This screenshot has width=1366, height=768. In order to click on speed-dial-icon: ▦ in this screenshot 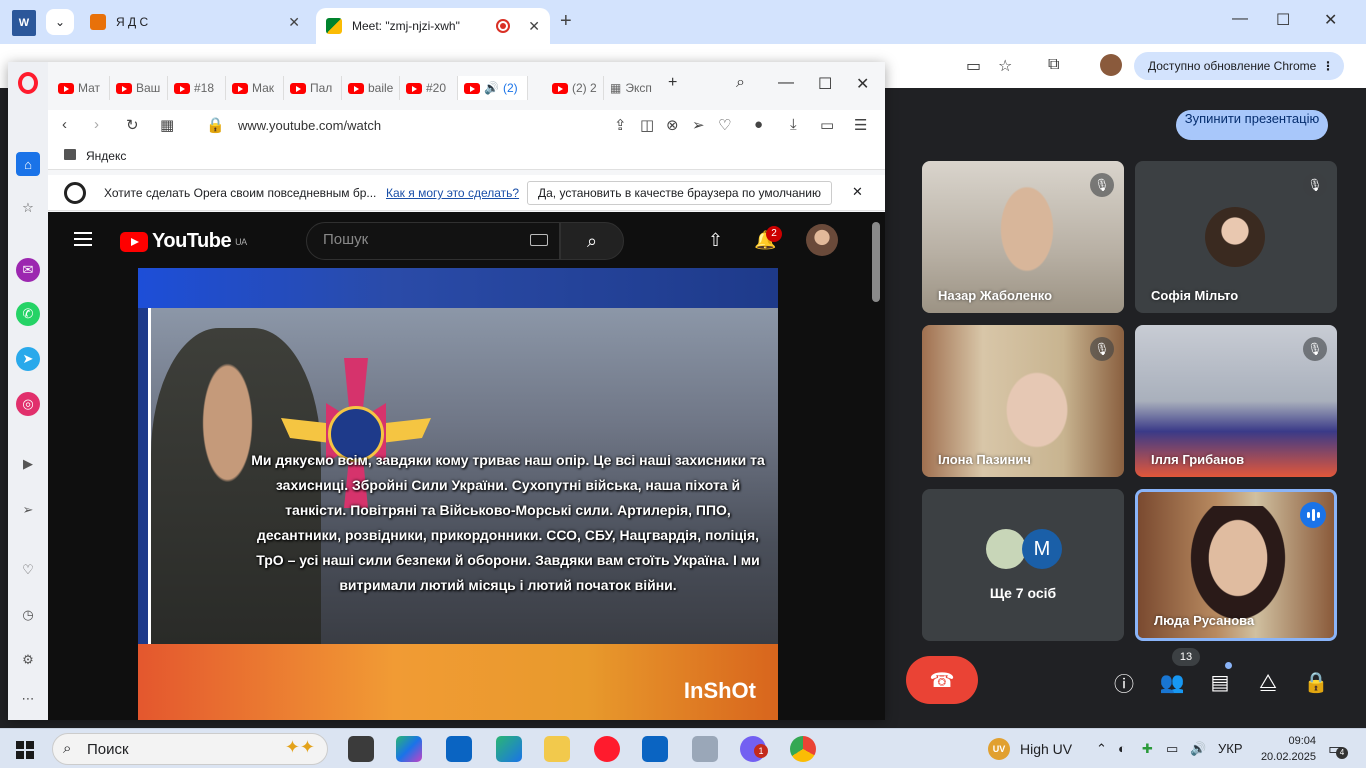, I will do `click(167, 125)`.